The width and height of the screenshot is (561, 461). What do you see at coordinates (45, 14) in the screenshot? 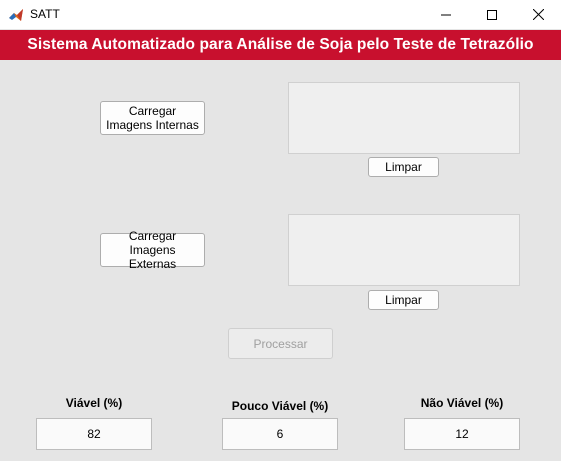
I see `window-title: SATT` at bounding box center [45, 14].